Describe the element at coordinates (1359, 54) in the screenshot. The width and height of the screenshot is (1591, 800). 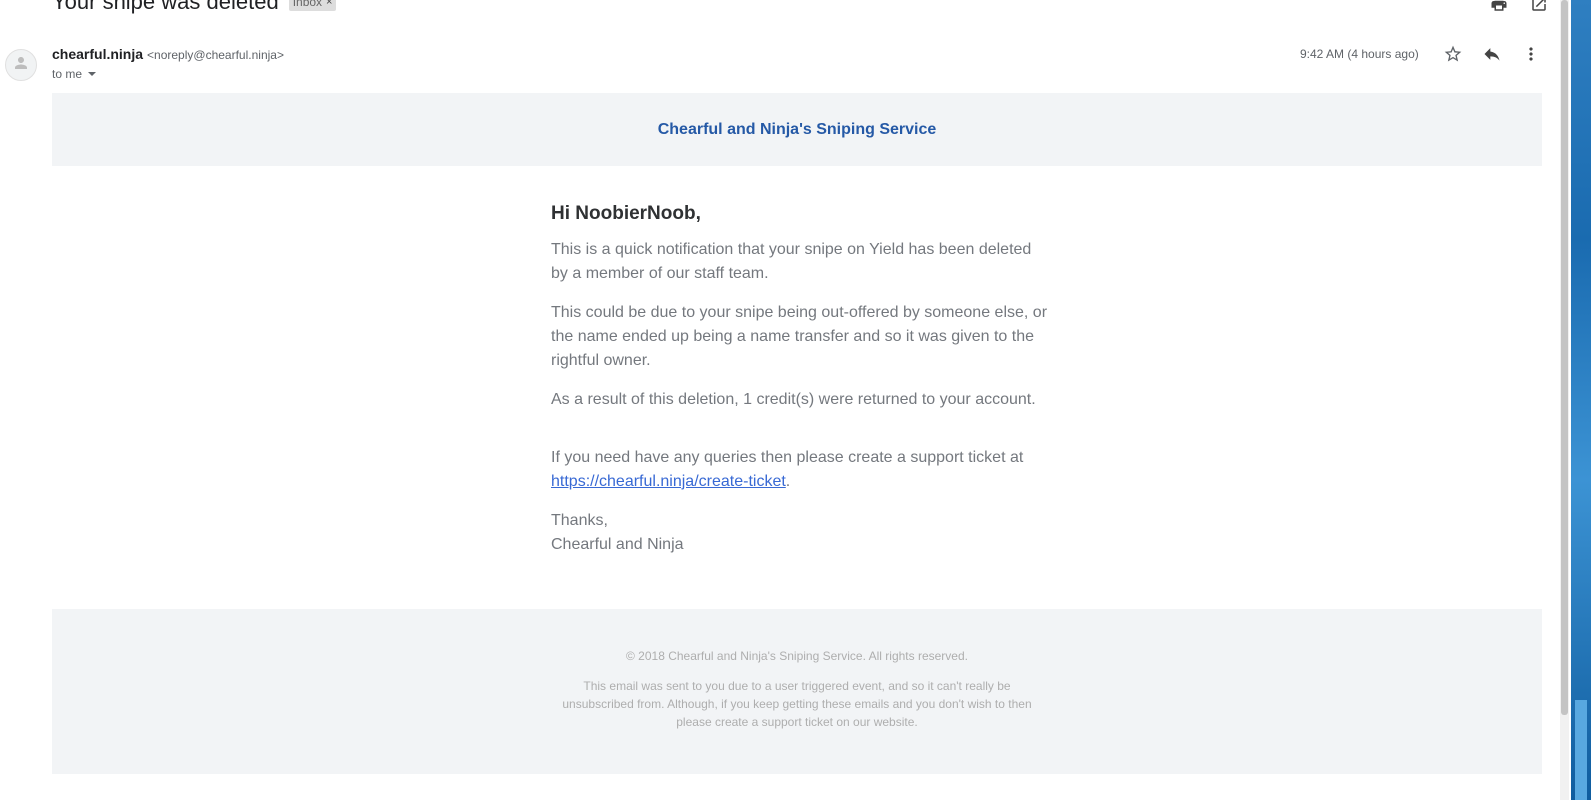
I see `message-time: 9:42 AM (4 hours ago)` at that location.